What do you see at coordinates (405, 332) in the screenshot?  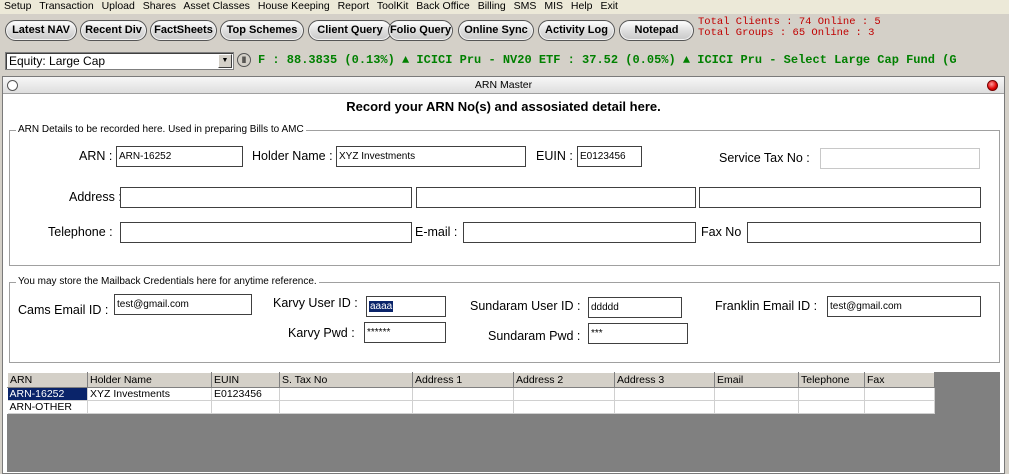 I see `karvy-pwd-input: ******` at bounding box center [405, 332].